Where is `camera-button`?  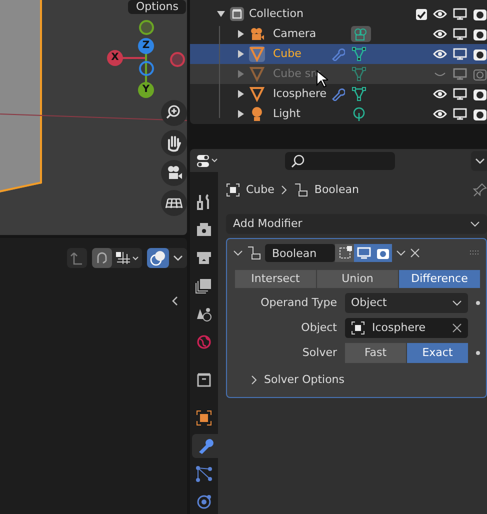 camera-button is located at coordinates (174, 173).